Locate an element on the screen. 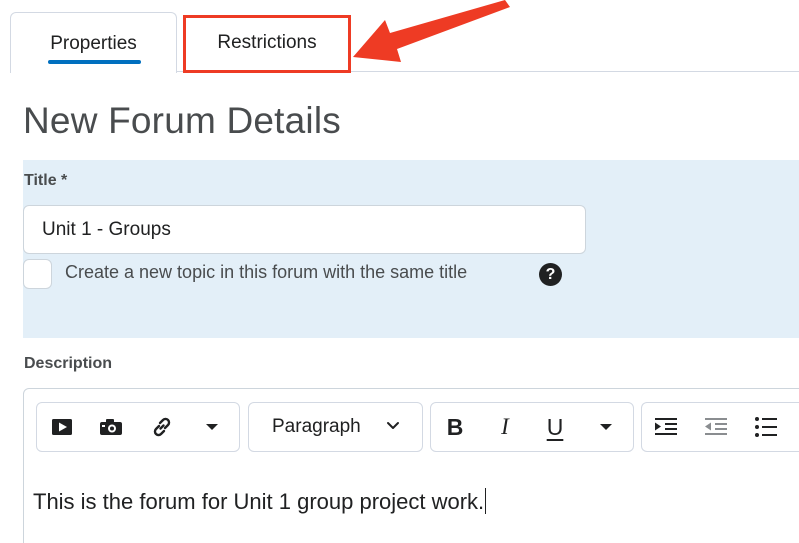 This screenshot has width=799, height=543. video-icon is located at coordinates (62, 427).